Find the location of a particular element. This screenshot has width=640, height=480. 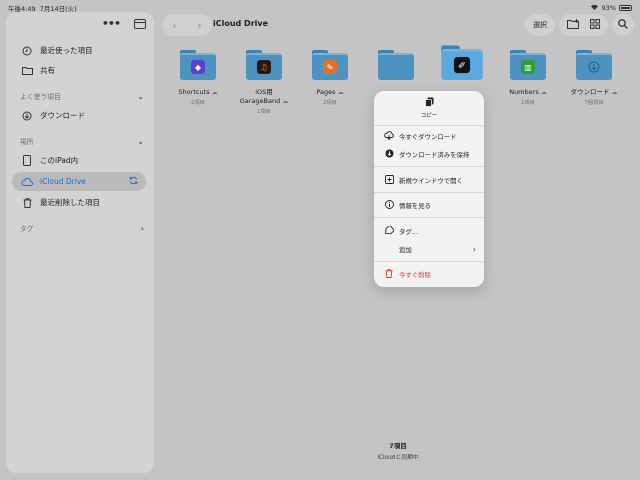

footer: 7項目 iCloudと同期中 is located at coordinates (398, 450).